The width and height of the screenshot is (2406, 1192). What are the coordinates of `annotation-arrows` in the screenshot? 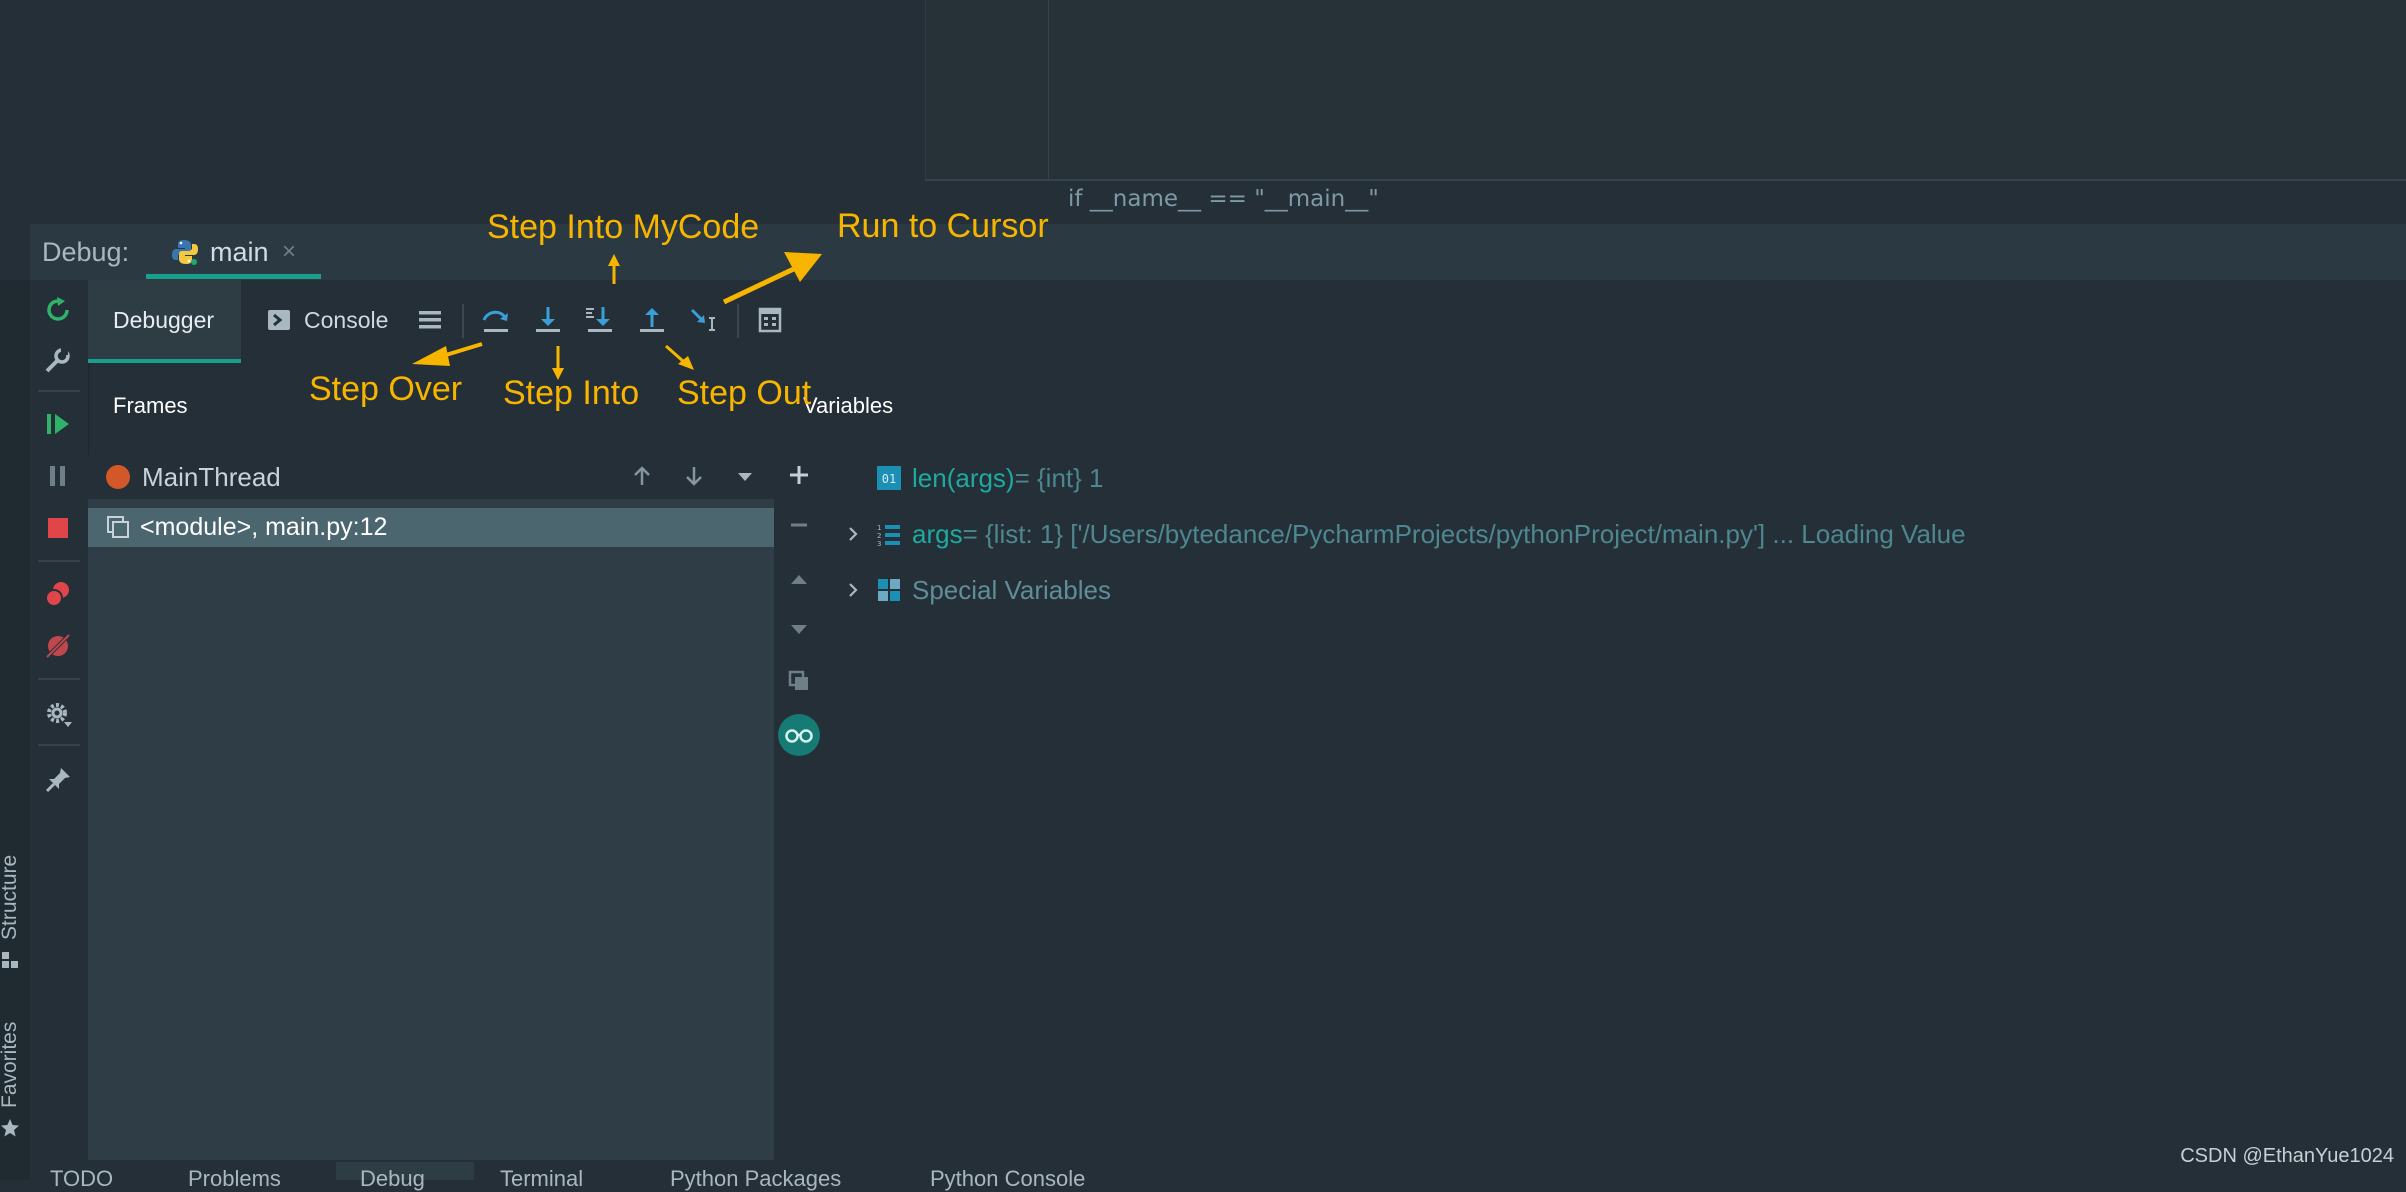 It's located at (617, 316).